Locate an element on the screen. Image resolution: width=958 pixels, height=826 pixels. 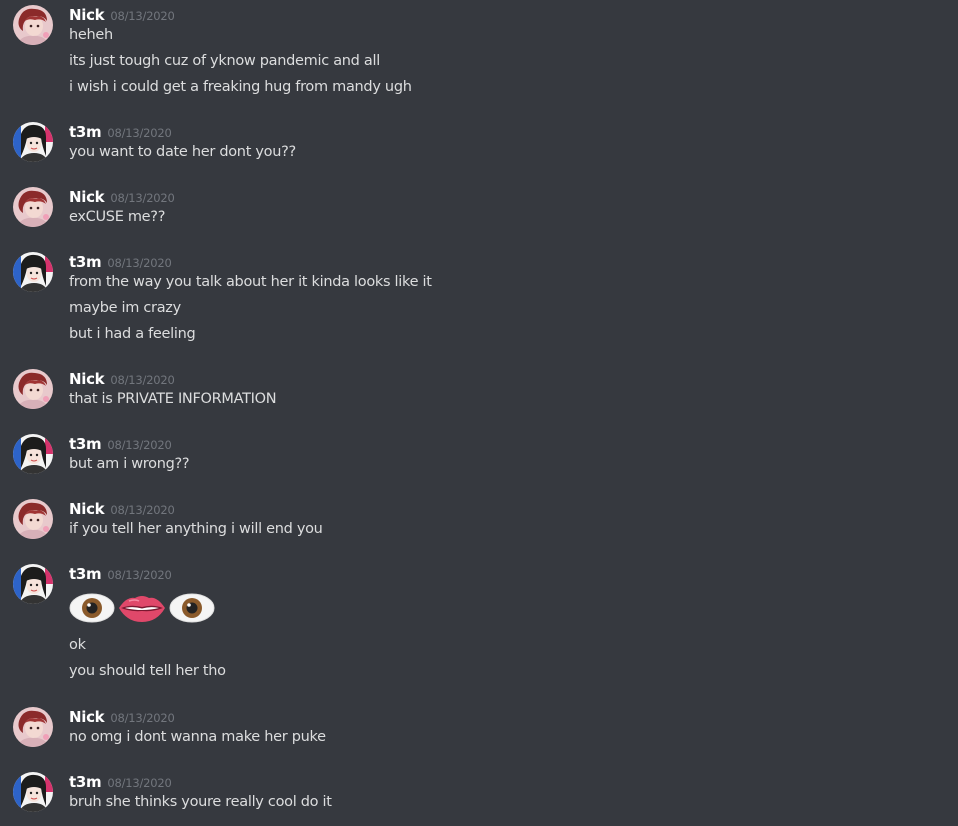
message-text: you want to date her dont you?? is located at coordinates (182, 152).